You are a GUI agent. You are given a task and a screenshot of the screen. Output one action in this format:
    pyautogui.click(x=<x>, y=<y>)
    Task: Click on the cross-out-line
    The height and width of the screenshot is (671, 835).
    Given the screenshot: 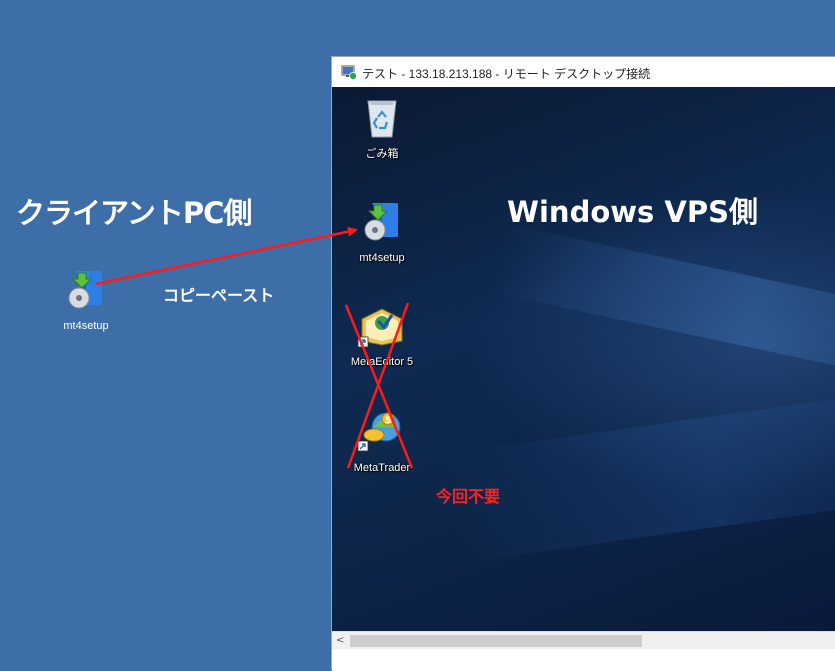 What is the action you would take?
    pyautogui.click(x=378, y=385)
    